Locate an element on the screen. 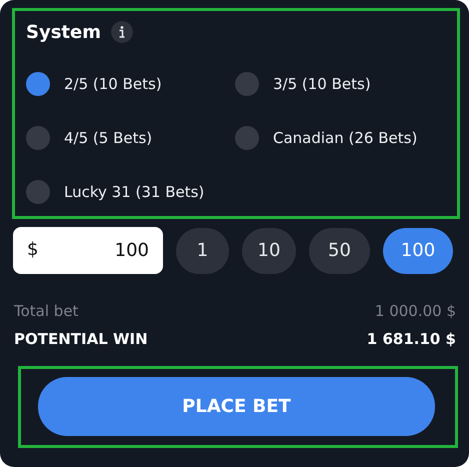 The width and height of the screenshot is (469, 467). system-option: Lucky 31 (31 Bets) is located at coordinates (130, 192).